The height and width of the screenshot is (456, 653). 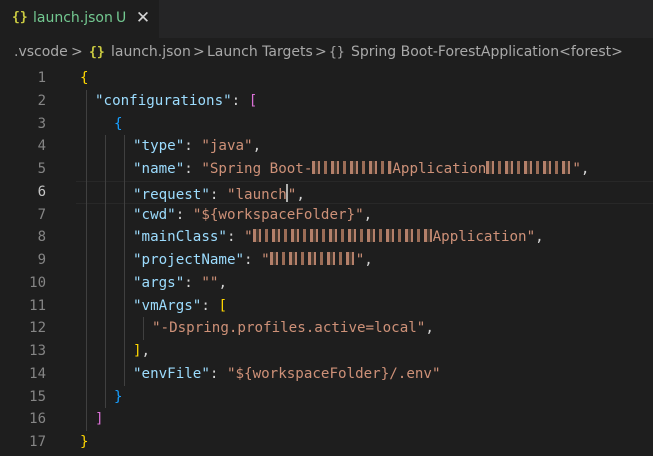 I want to click on code-token: "", so click(x=210, y=282).